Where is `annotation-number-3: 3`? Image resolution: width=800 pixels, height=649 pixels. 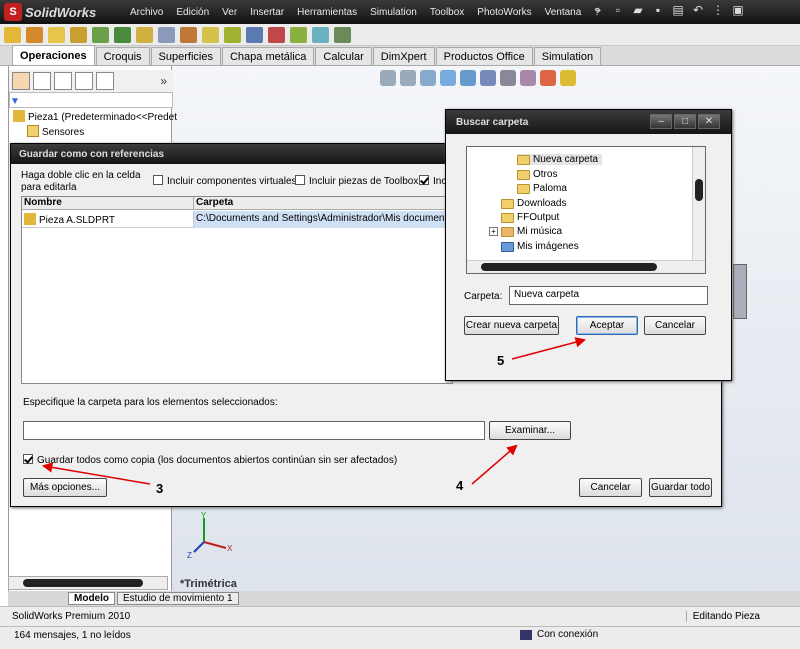 annotation-number-3: 3 is located at coordinates (160, 488).